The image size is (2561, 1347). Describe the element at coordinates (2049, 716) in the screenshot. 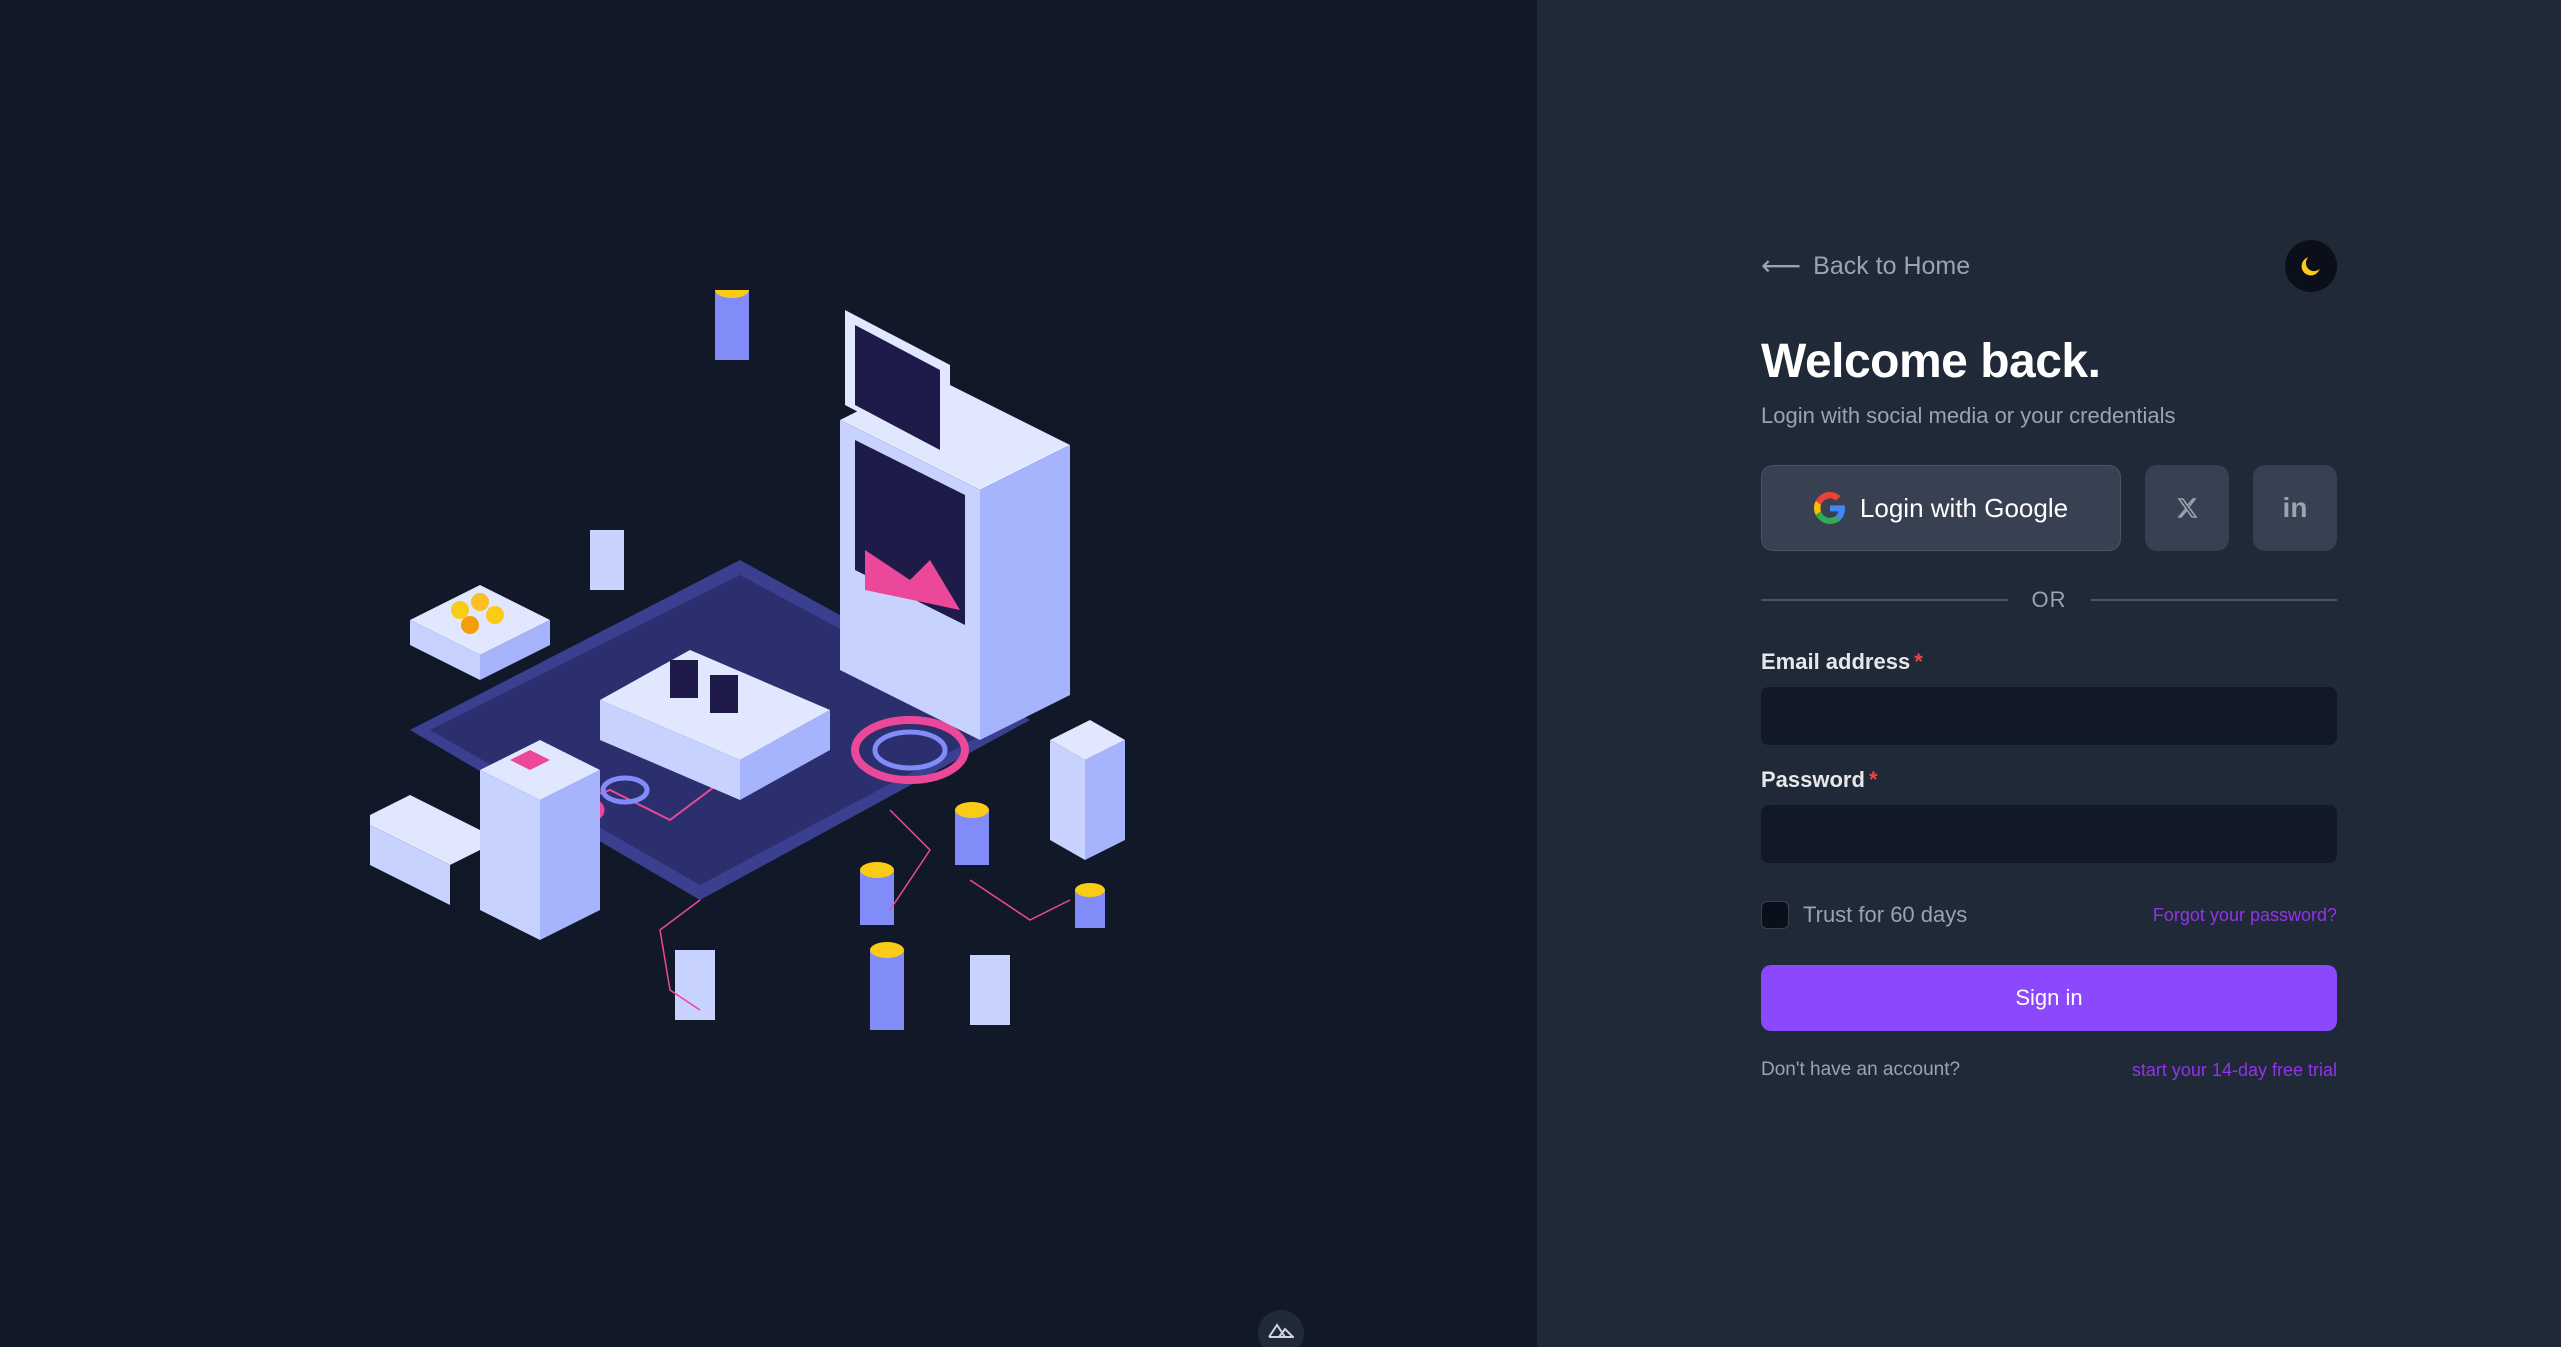

I see `email-input` at that location.